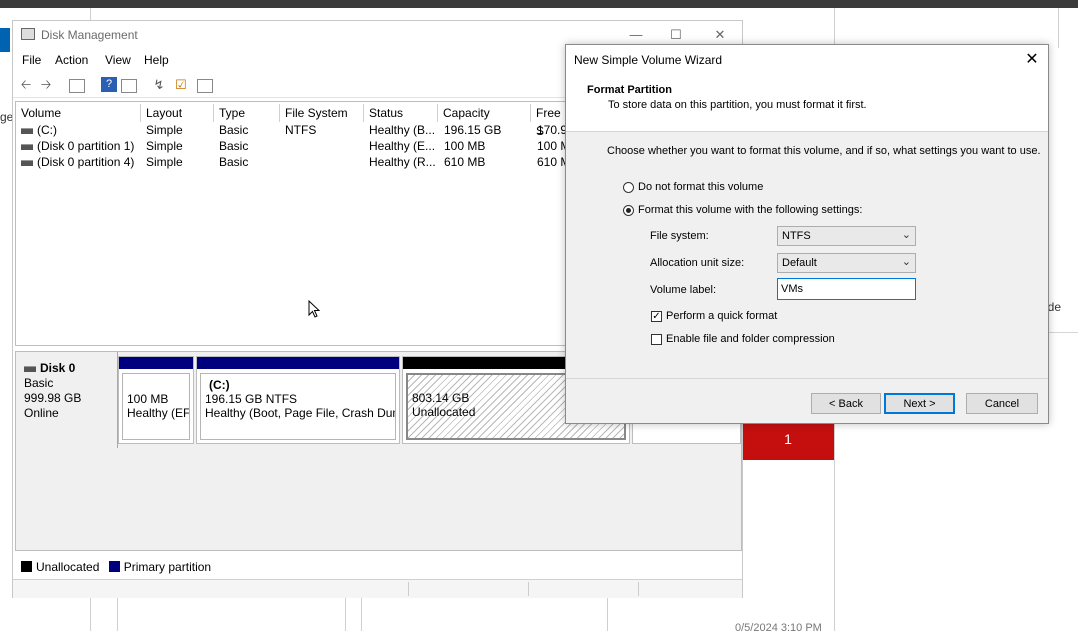  Describe the element at coordinates (322, 113) in the screenshot. I see `column-header-file-system: File System` at that location.